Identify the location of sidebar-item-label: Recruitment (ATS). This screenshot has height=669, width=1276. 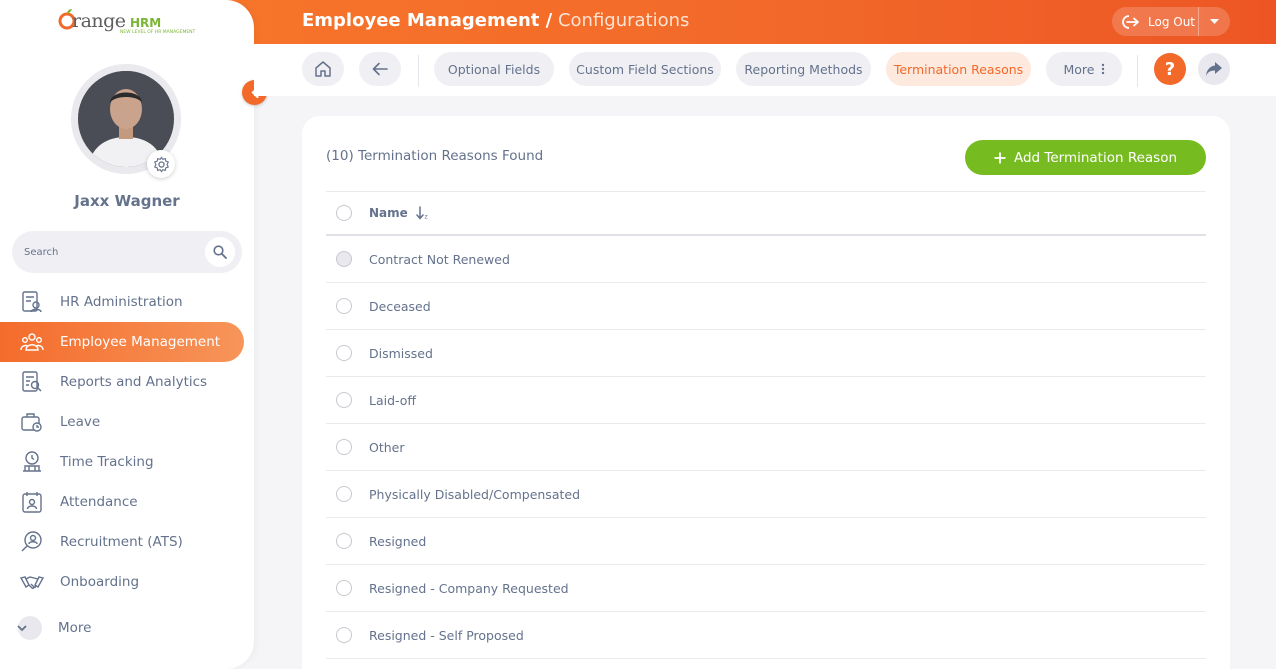
(121, 542).